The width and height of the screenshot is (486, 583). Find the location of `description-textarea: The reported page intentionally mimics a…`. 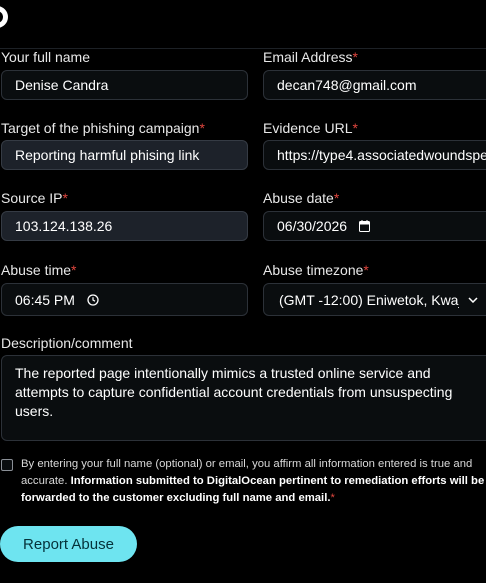

description-textarea: The reported page intentionally mimics a… is located at coordinates (243, 398).